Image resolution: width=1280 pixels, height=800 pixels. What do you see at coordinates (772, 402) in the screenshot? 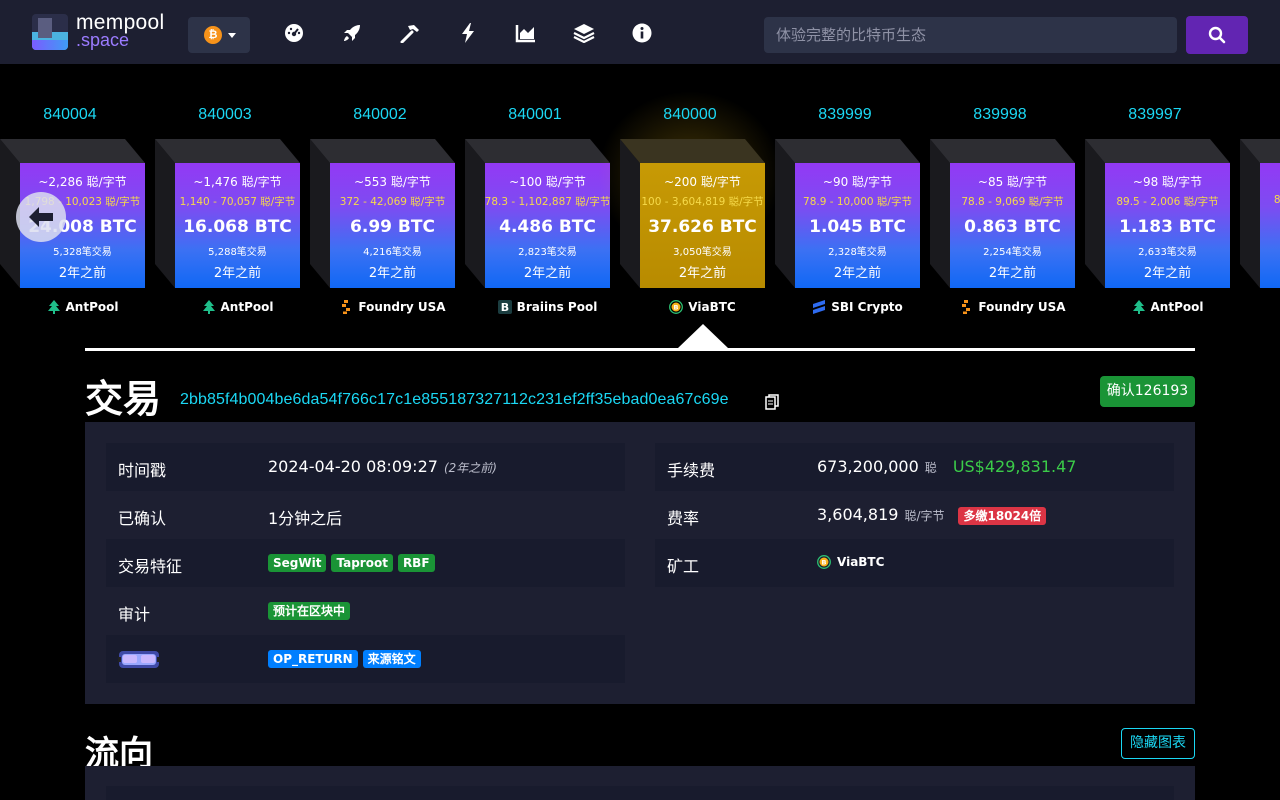
I see `copy-icon` at bounding box center [772, 402].